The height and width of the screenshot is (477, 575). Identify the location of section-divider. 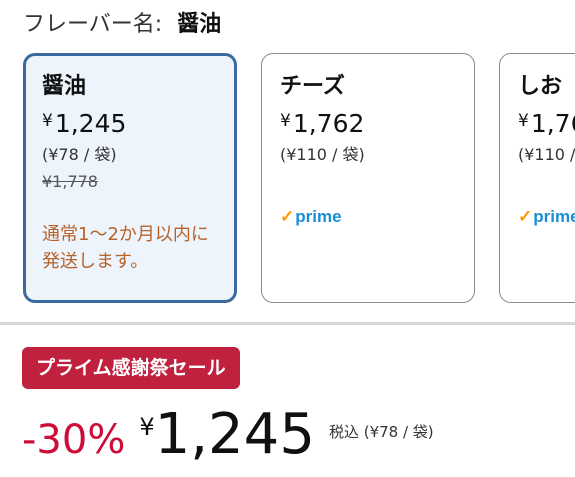
(287, 323).